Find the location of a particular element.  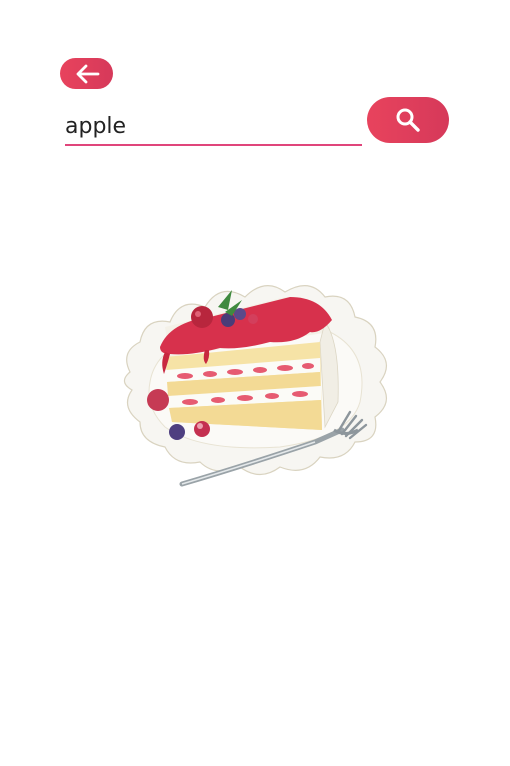

search-button is located at coordinates (408, 120).